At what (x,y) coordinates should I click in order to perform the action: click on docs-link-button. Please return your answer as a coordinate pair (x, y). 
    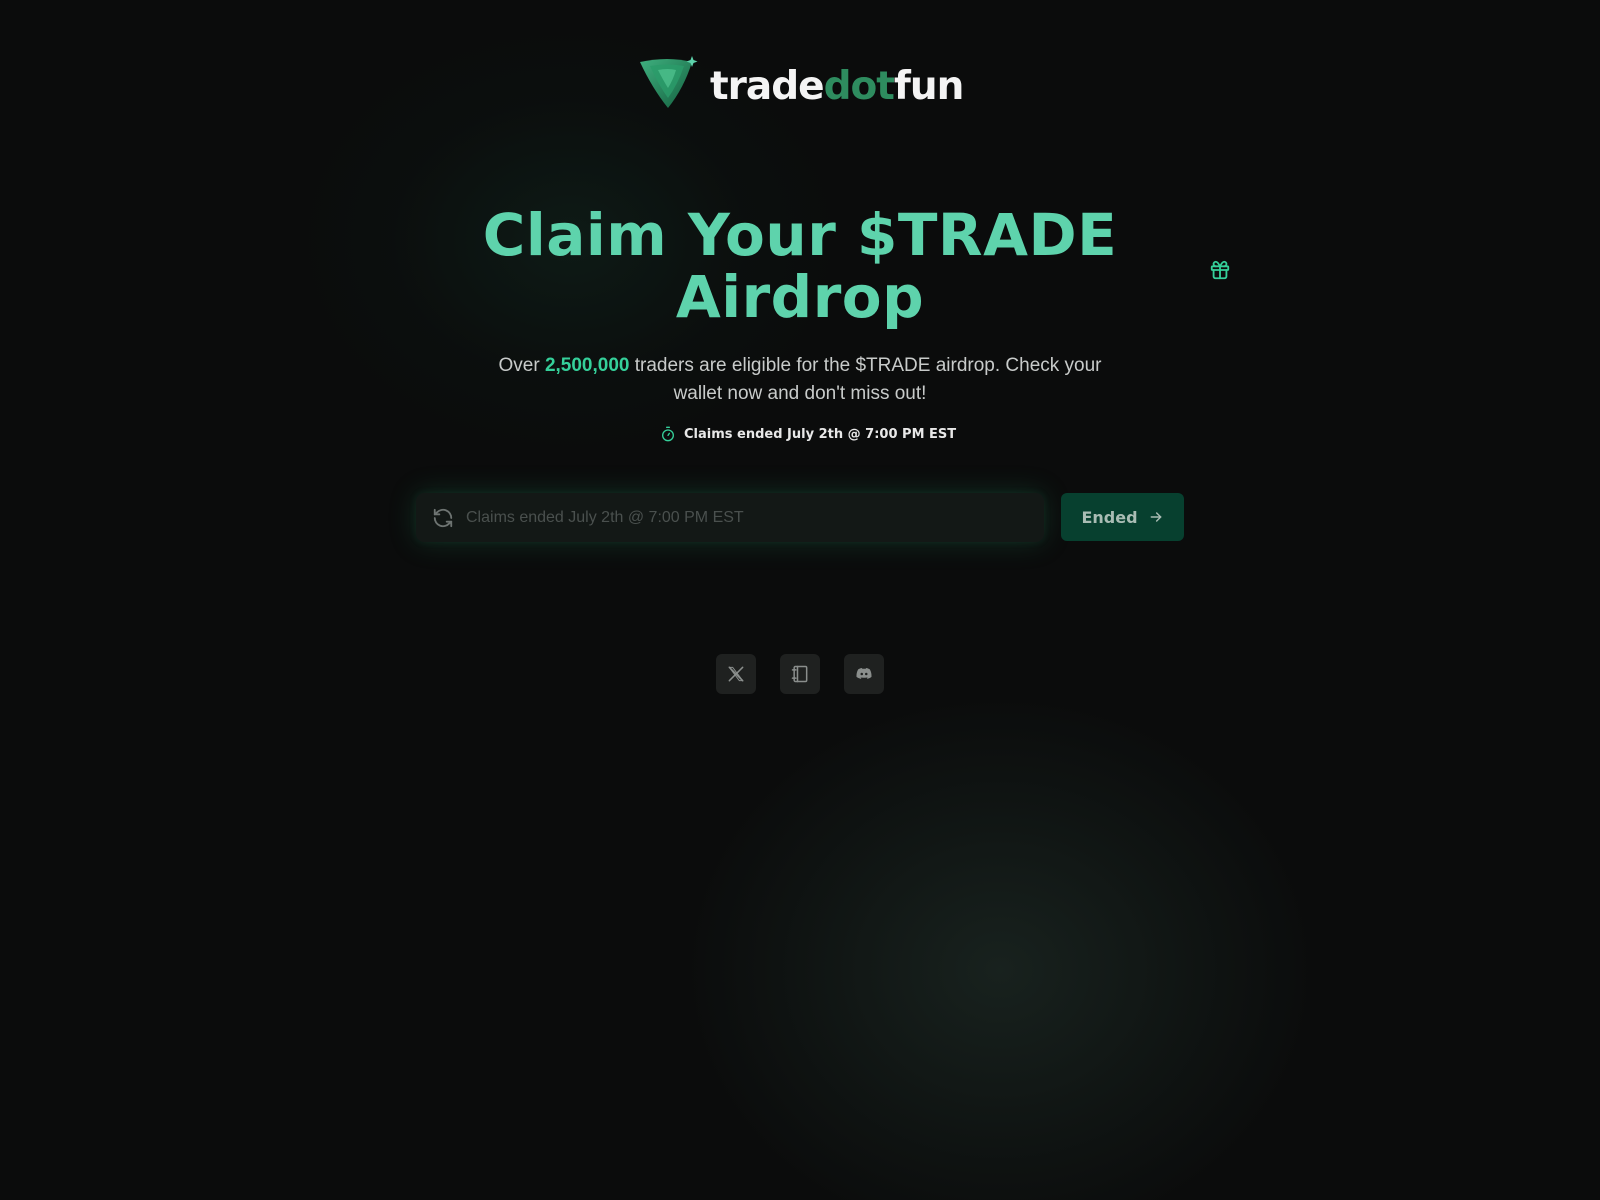
    Looking at the image, I should click on (800, 674).